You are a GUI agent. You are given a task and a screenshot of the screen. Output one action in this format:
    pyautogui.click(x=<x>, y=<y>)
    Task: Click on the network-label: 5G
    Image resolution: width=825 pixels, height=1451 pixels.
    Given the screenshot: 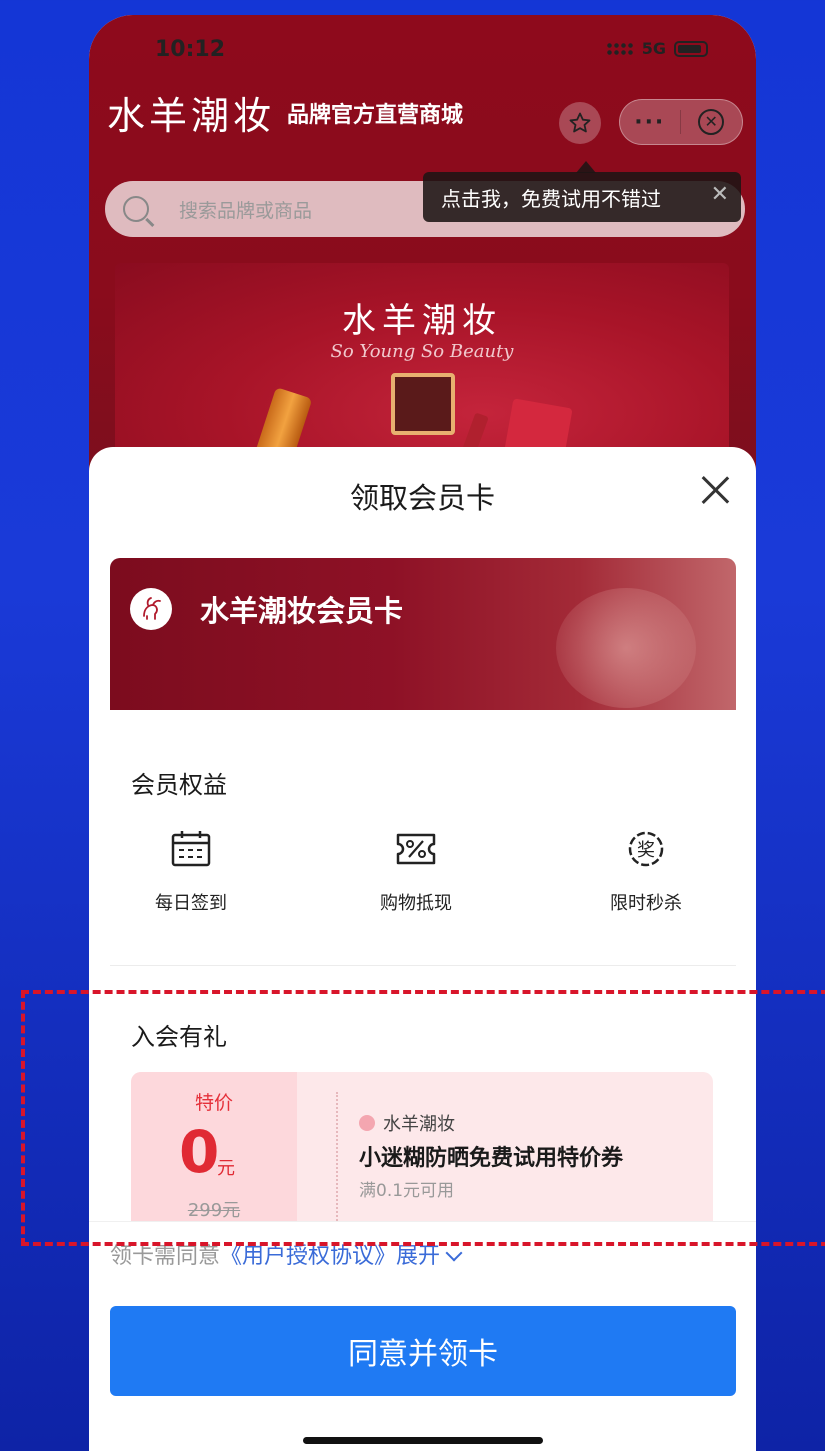 What is the action you would take?
    pyautogui.click(x=653, y=48)
    